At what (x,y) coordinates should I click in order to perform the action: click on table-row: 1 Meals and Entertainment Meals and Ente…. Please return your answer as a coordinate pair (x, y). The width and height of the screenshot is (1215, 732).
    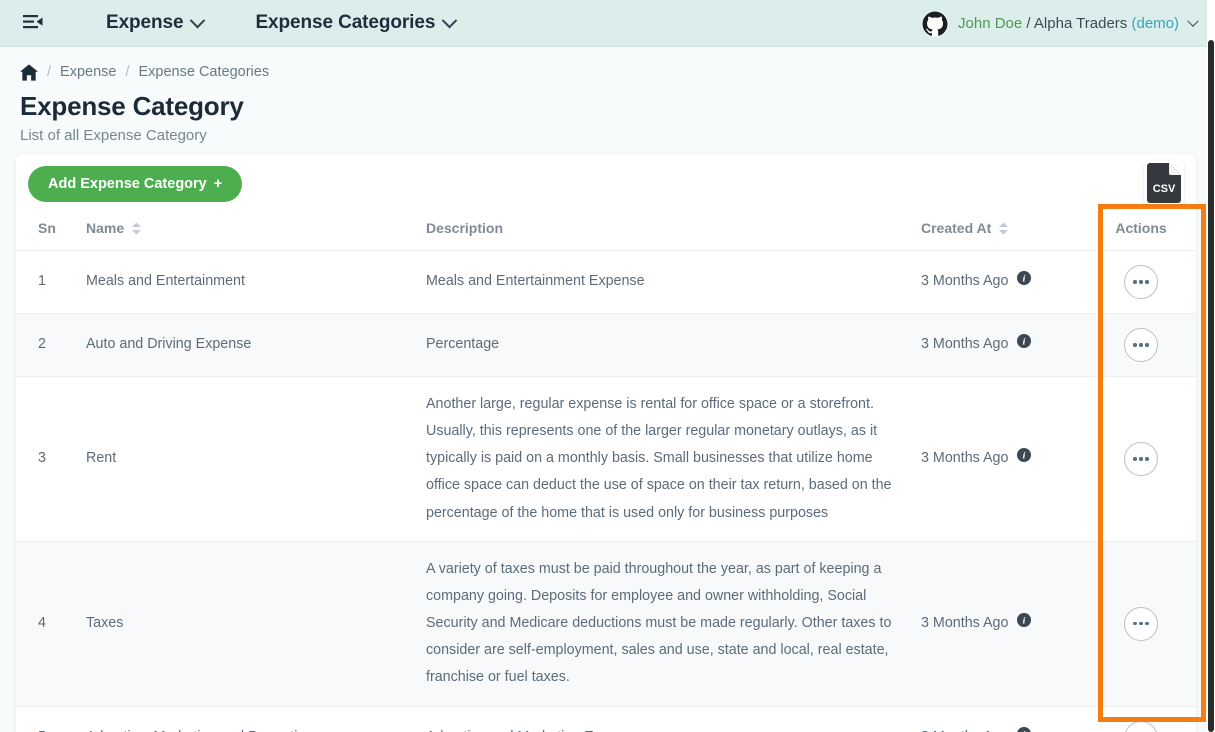
    Looking at the image, I should click on (606, 282).